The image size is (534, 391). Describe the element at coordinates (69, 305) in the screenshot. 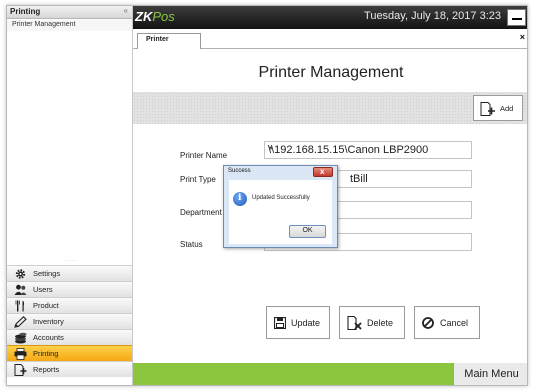

I see `nav-item-product: Product` at that location.